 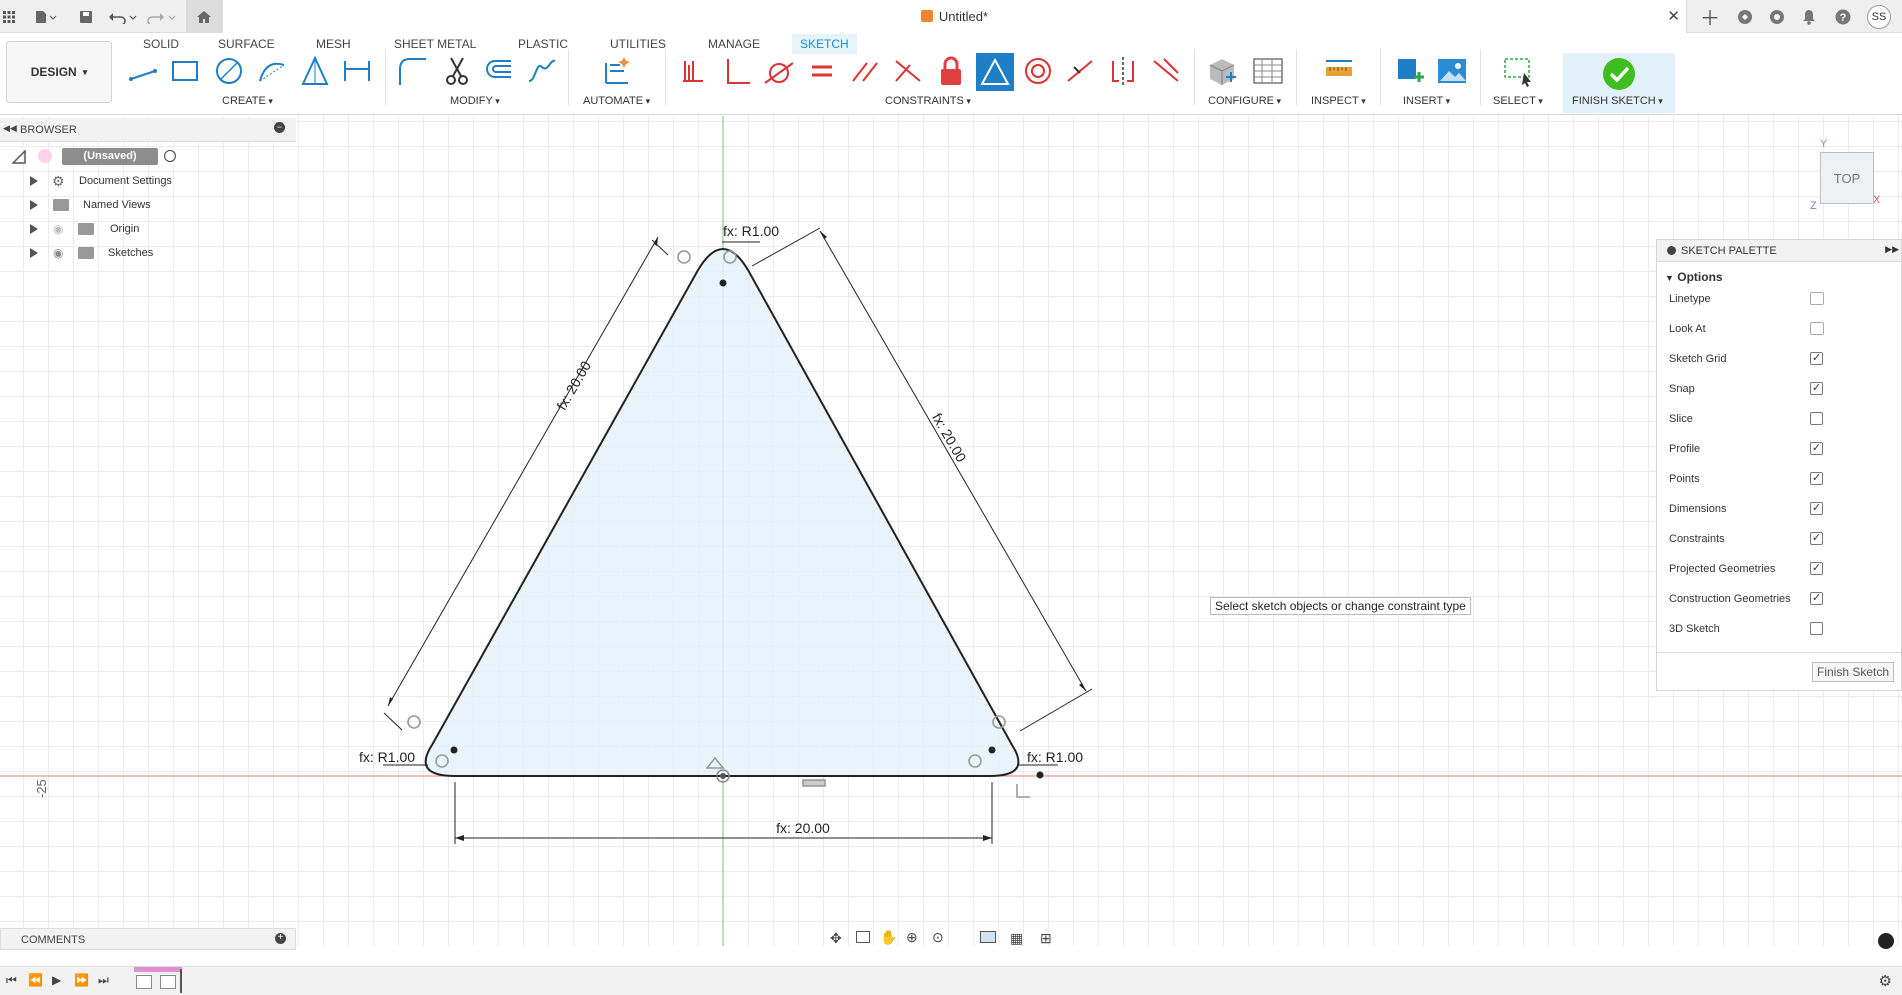 I want to click on root-component-label: (Unsaved), so click(x=110, y=156).